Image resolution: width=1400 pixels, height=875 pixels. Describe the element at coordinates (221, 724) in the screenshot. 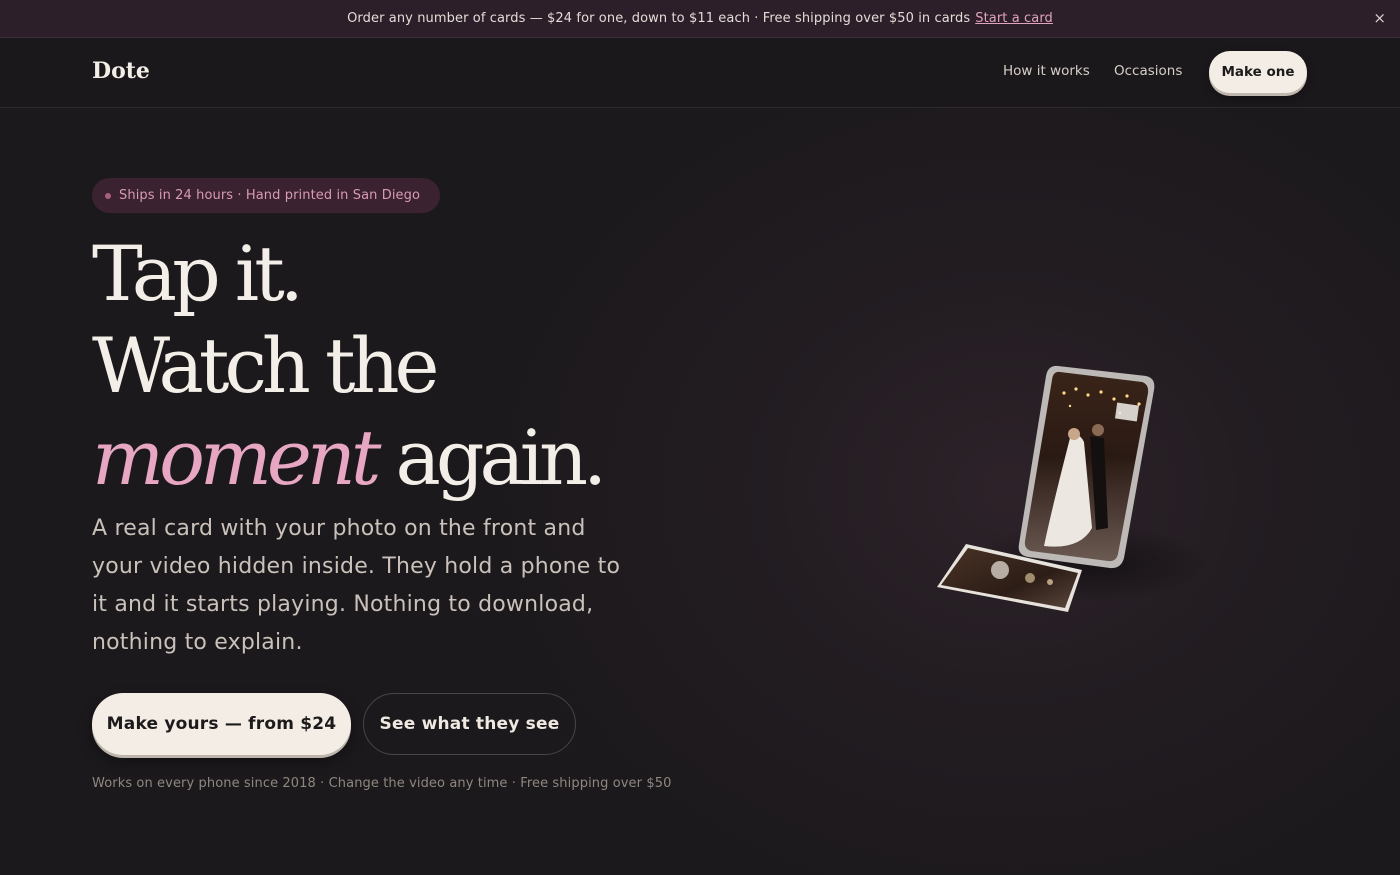

I see `make-yours-button: Make yours — from $24` at that location.